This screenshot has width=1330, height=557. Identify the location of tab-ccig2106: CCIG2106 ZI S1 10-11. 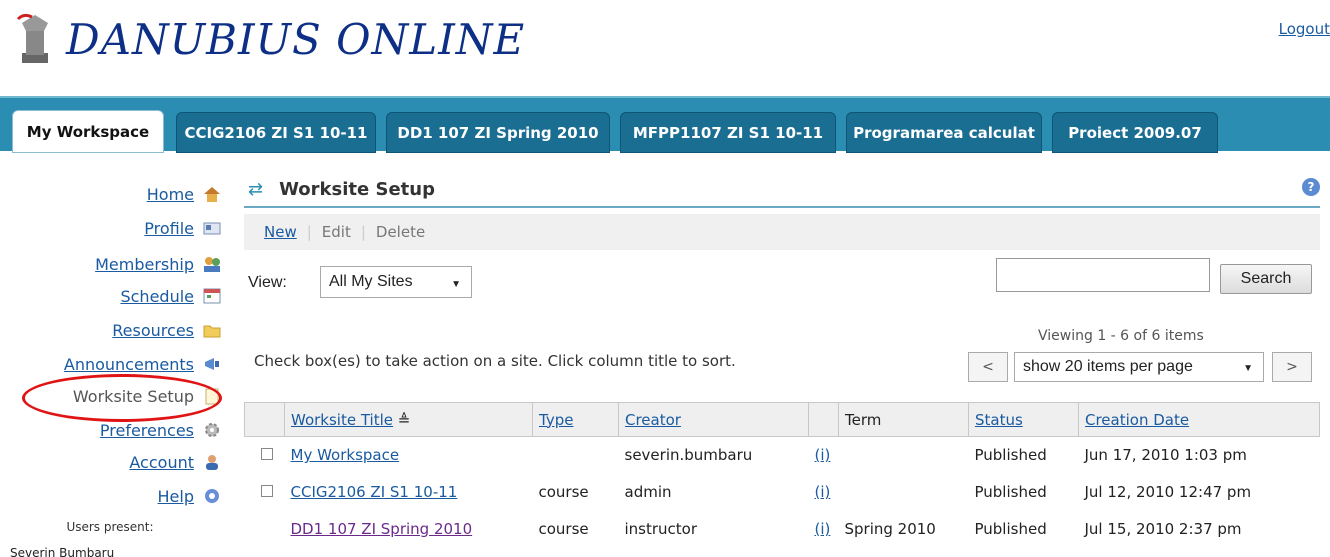
(276, 132).